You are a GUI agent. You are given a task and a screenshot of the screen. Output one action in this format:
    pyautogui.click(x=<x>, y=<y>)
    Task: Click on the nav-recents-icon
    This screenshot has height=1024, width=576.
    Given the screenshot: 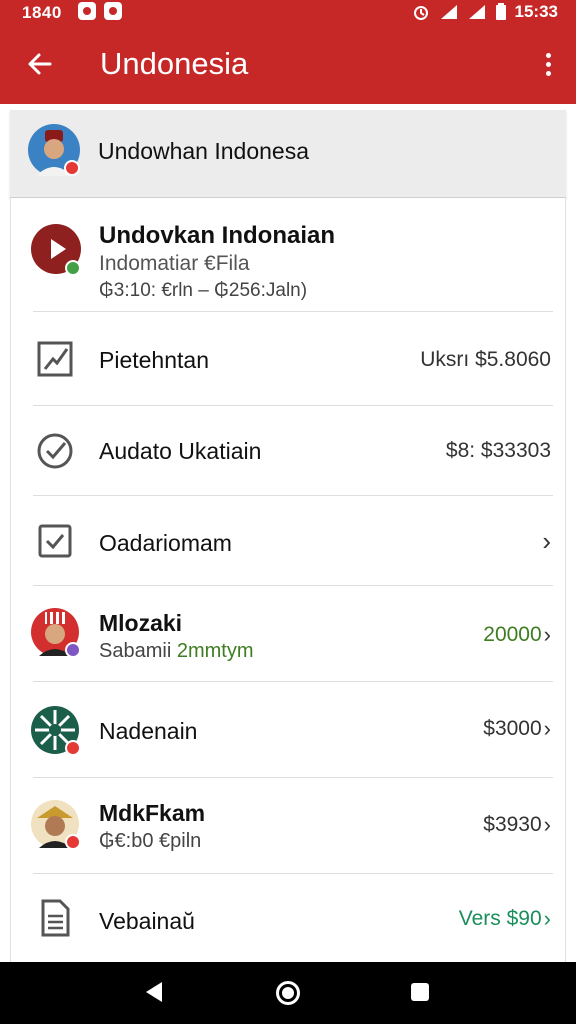 What is the action you would take?
    pyautogui.click(x=420, y=992)
    